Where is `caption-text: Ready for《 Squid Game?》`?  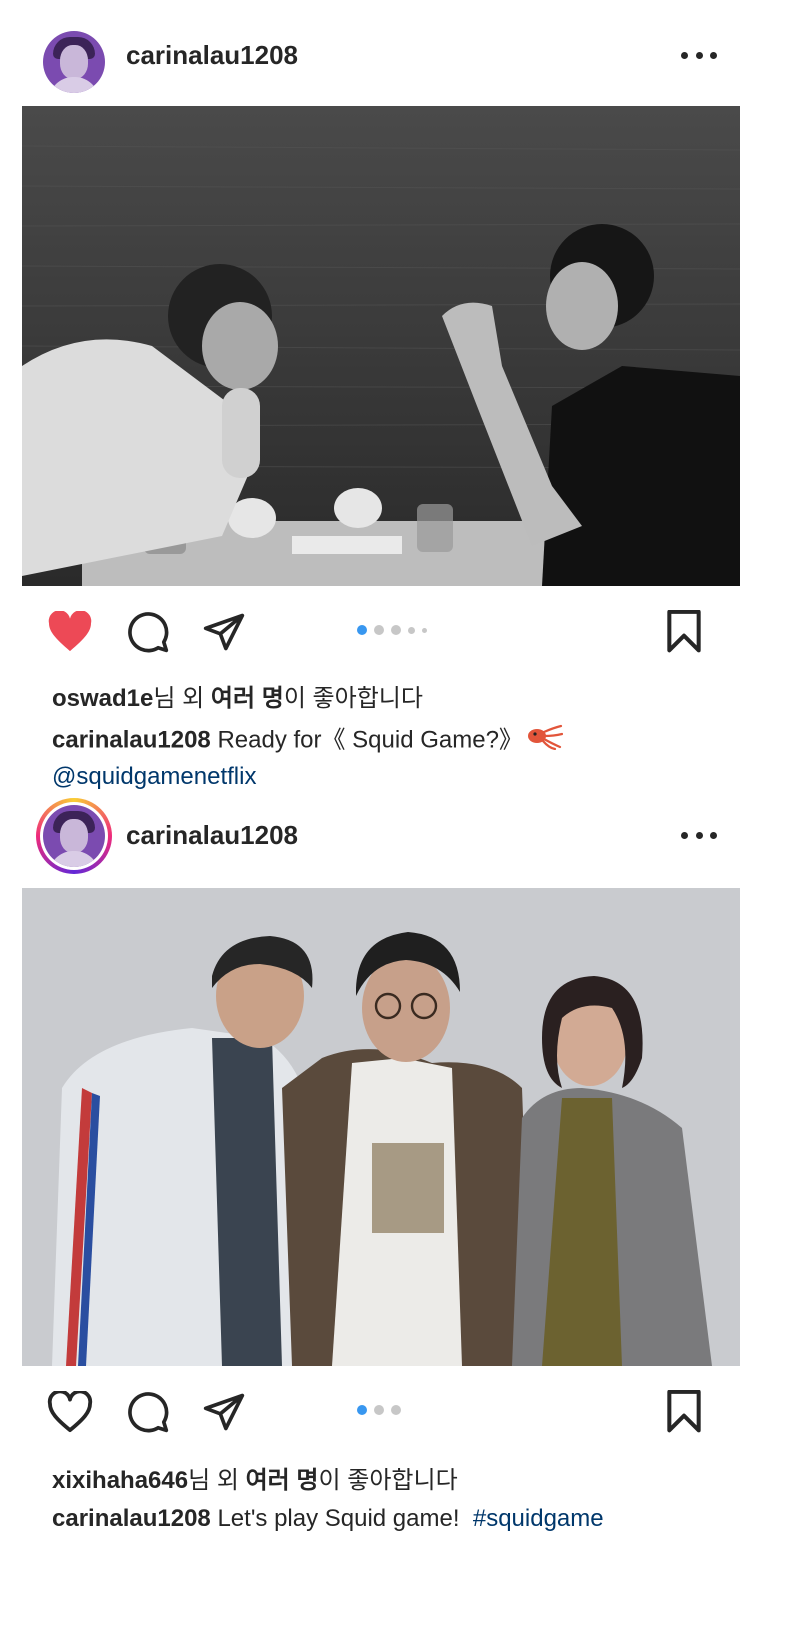
caption-text: Ready for《 Squid Game?》 is located at coordinates (366, 740).